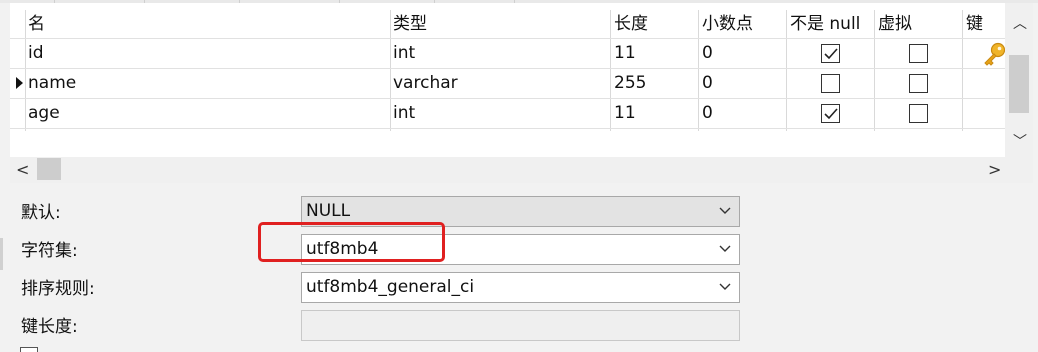 The width and height of the screenshot is (1038, 352). I want to click on key-length-input, so click(520, 325).